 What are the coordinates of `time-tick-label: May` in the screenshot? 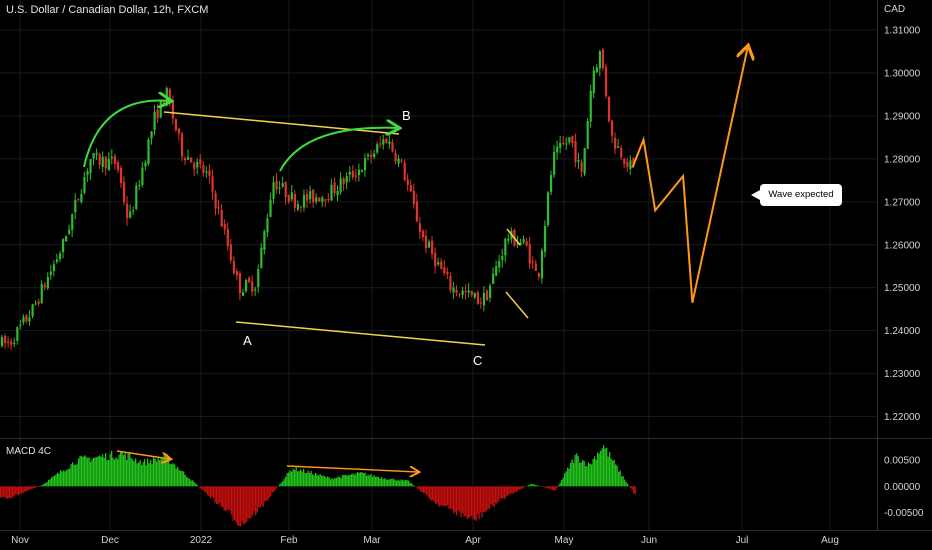 It's located at (564, 540).